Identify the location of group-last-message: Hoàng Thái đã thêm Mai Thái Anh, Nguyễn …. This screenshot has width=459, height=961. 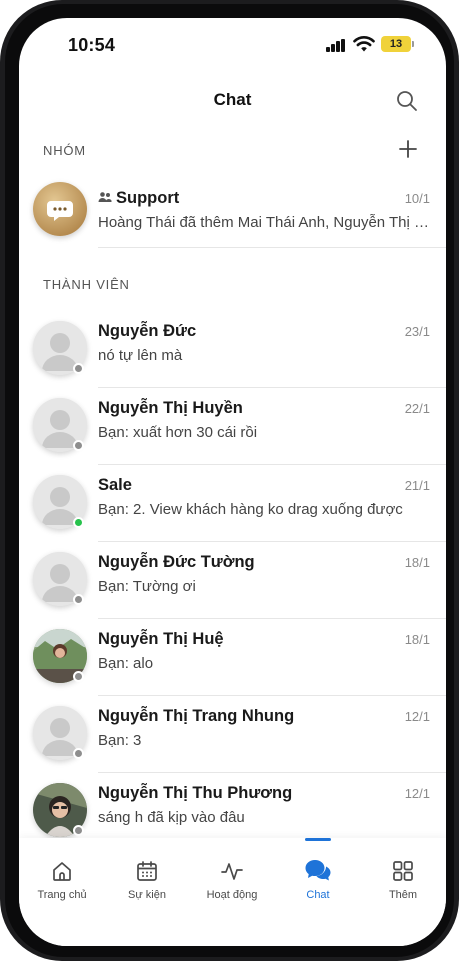
(264, 222).